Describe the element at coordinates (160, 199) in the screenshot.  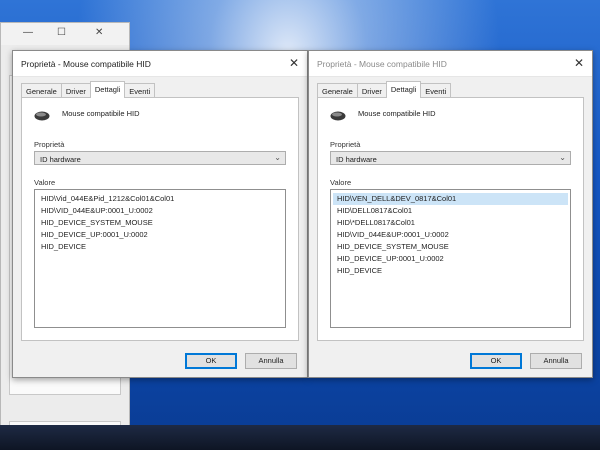
I see `list-item: HID\Vid_044E&Pid_1212&Col01&Col01` at that location.